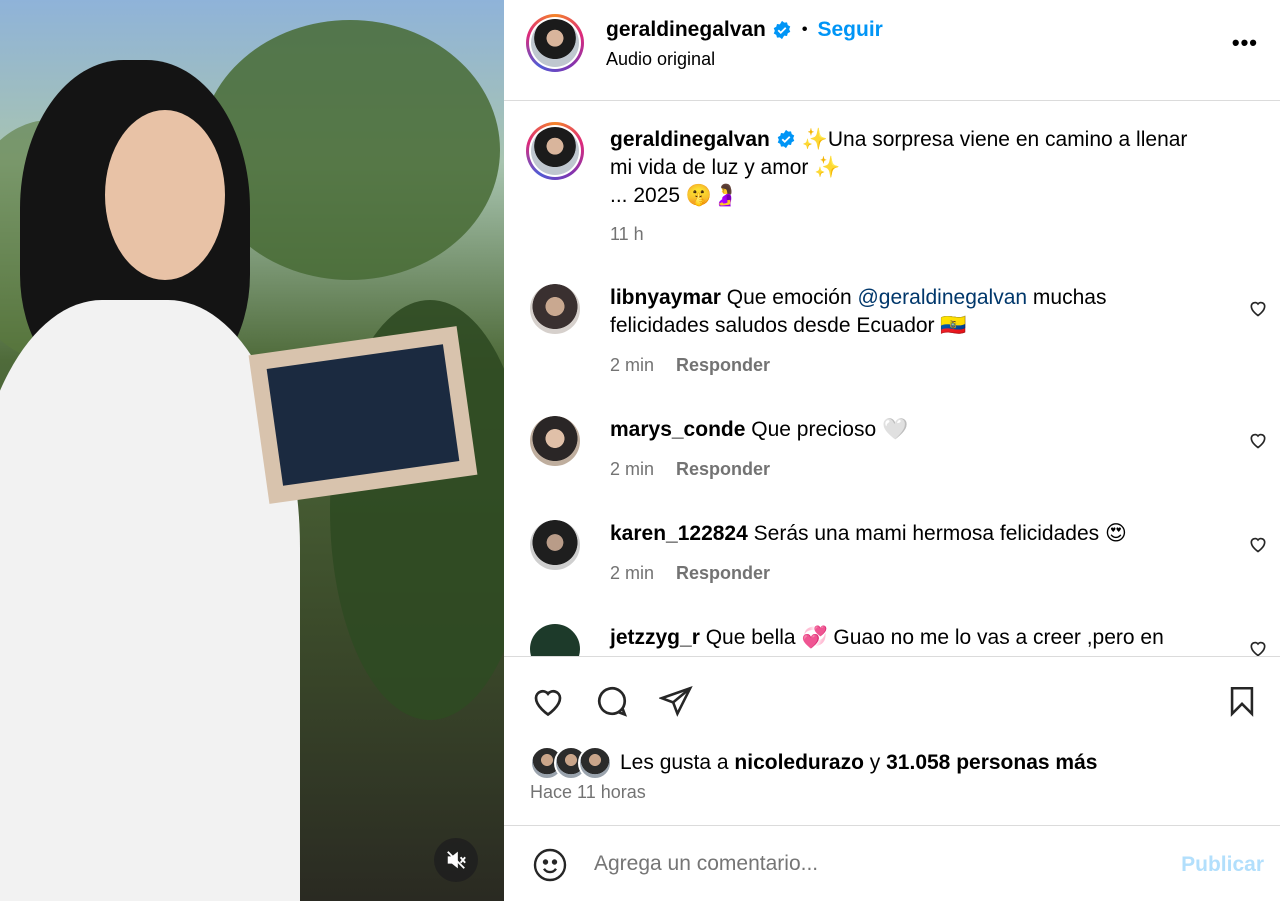  I want to click on comment: marys_conde Que precioso 🤍, so click(920, 430).